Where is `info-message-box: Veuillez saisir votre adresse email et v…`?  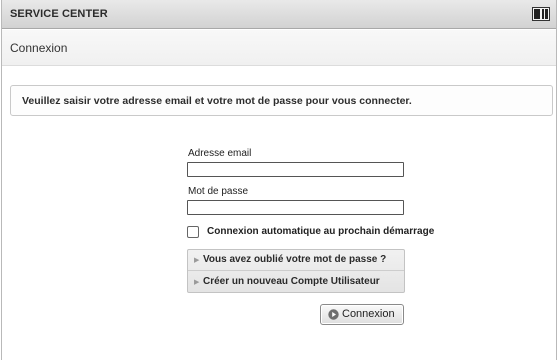 info-message-box: Veuillez saisir votre adresse email et v… is located at coordinates (281, 100).